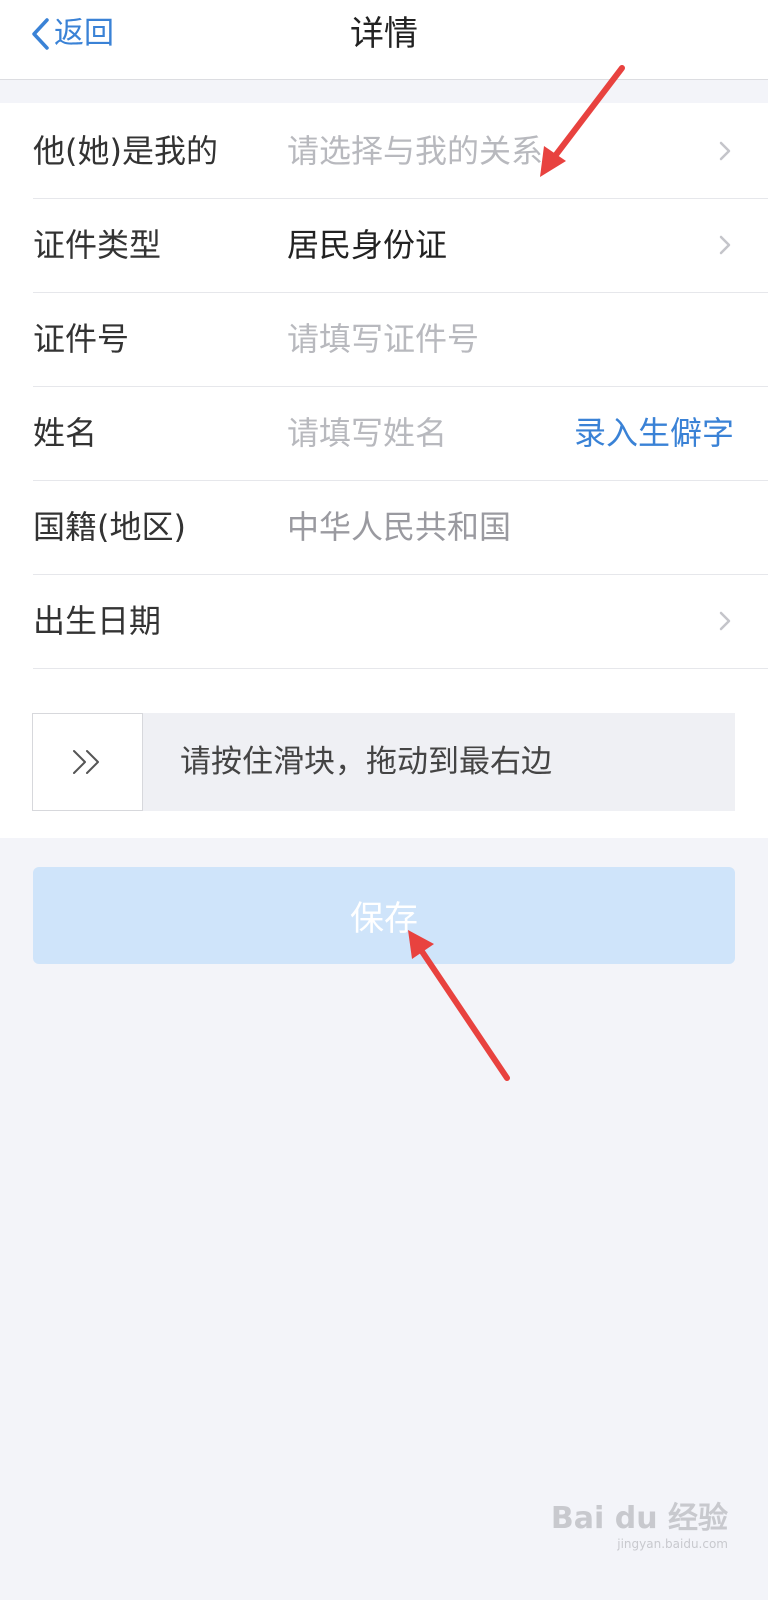 This screenshot has height=1600, width=768. I want to click on relationship-label: 他(她)是我的, so click(125, 151).